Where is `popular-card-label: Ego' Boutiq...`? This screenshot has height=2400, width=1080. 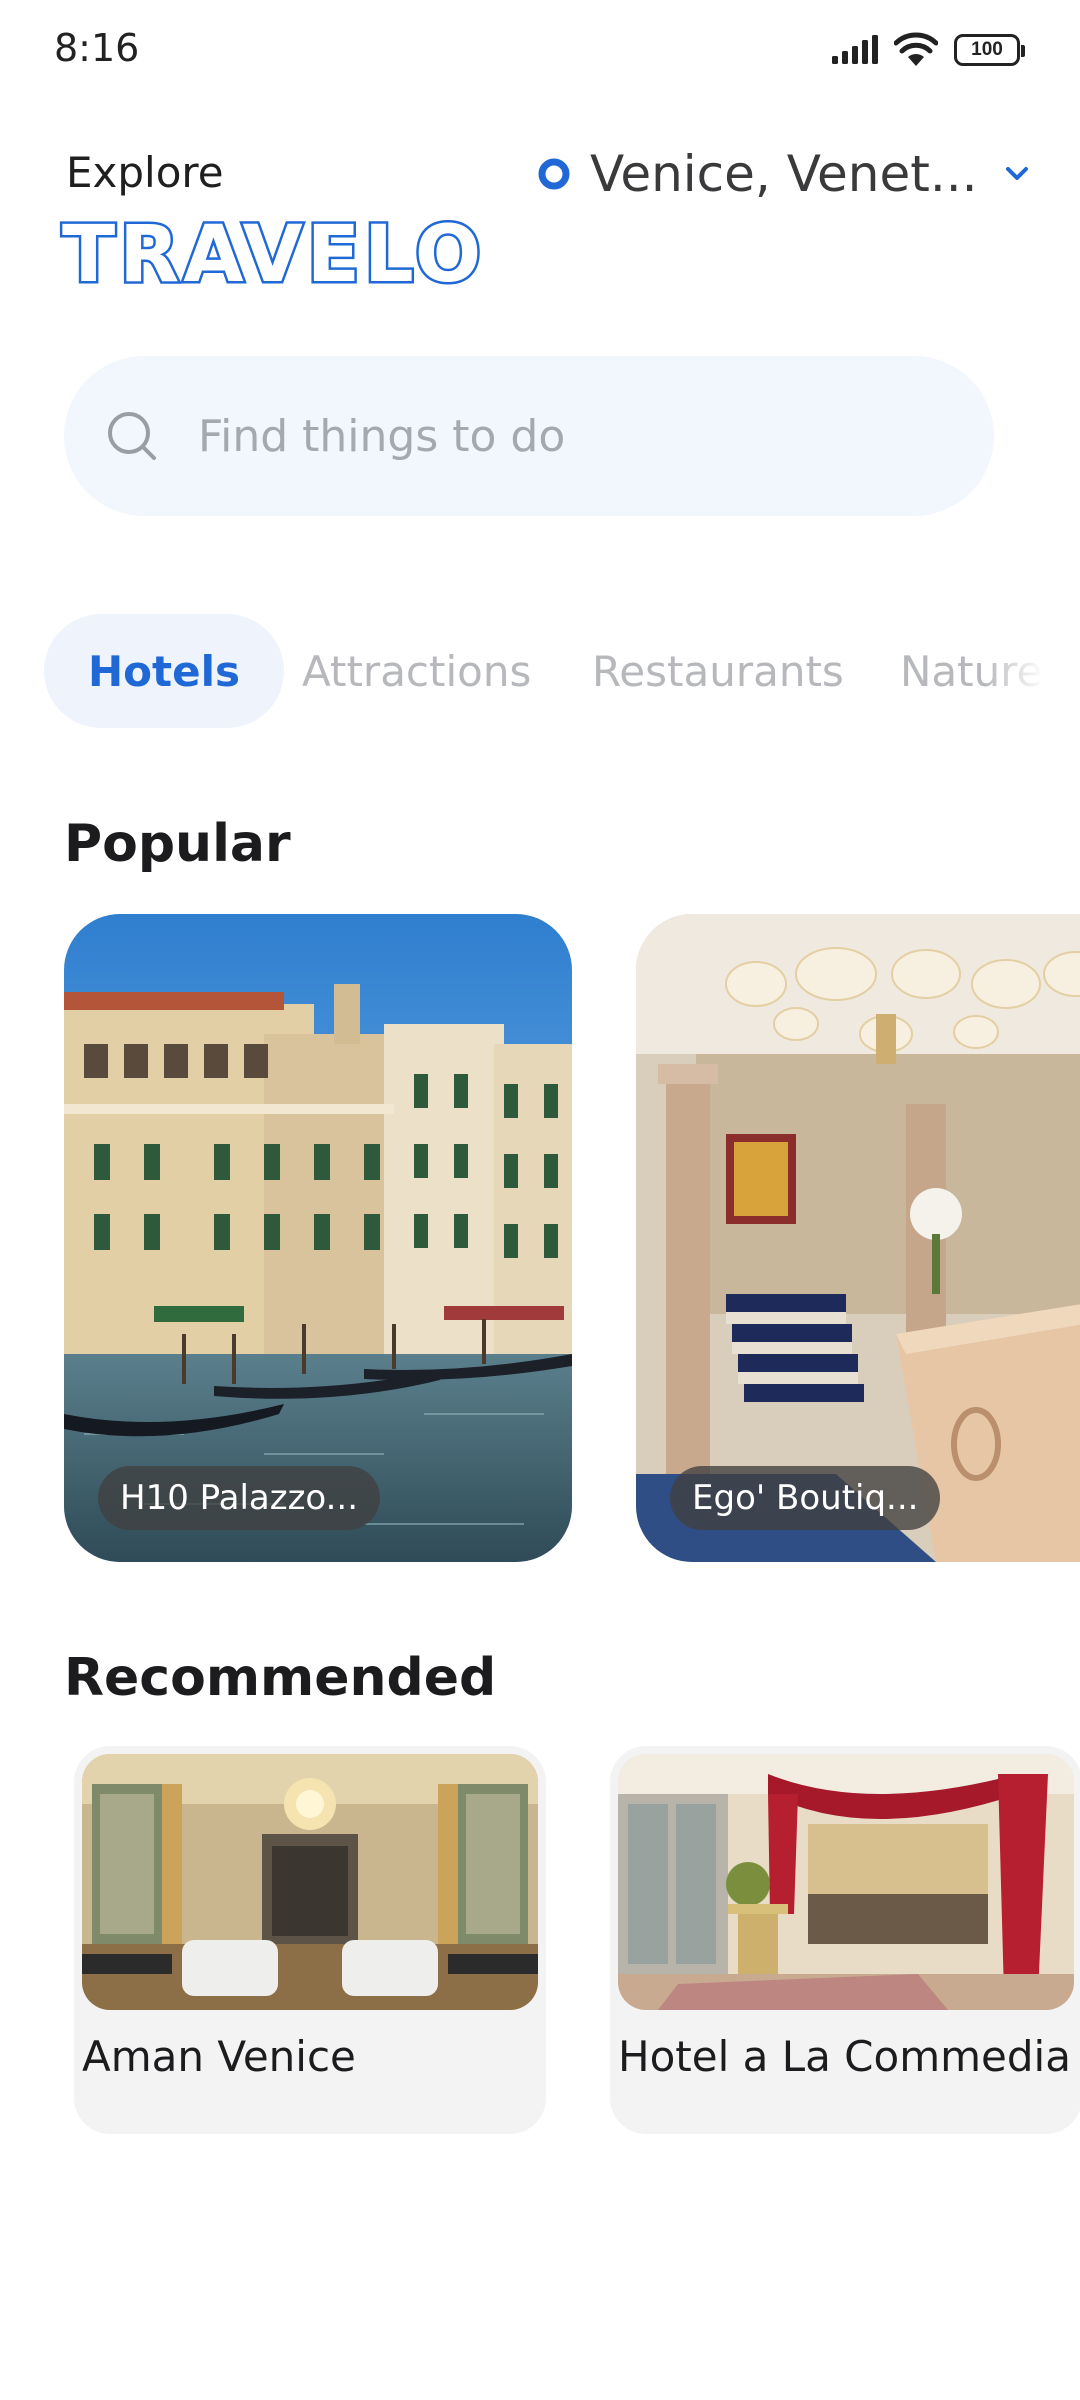 popular-card-label: Ego' Boutiq... is located at coordinates (805, 1498).